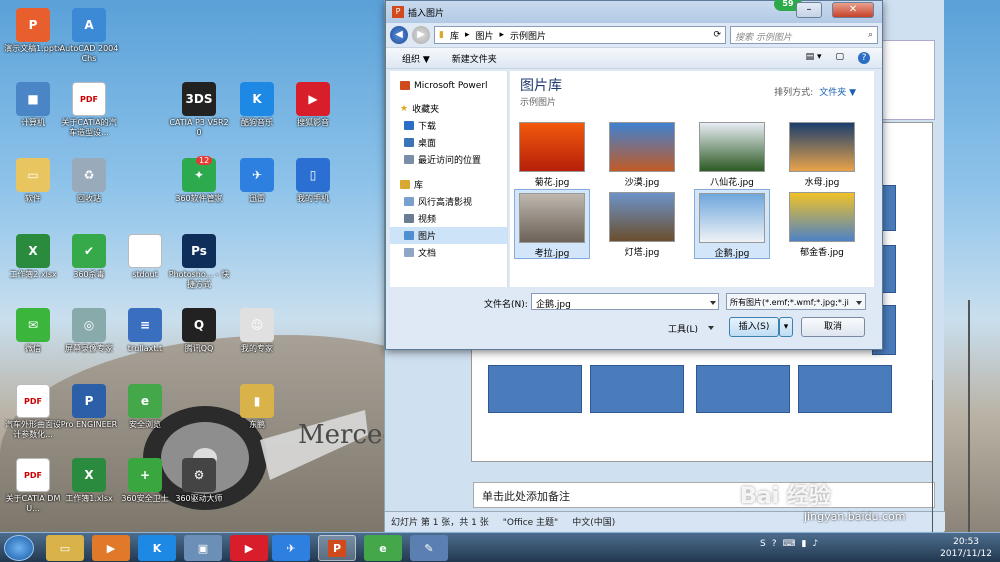 This screenshot has width=1000, height=562. I want to click on paint-taskbar-icon: ✎, so click(429, 548).